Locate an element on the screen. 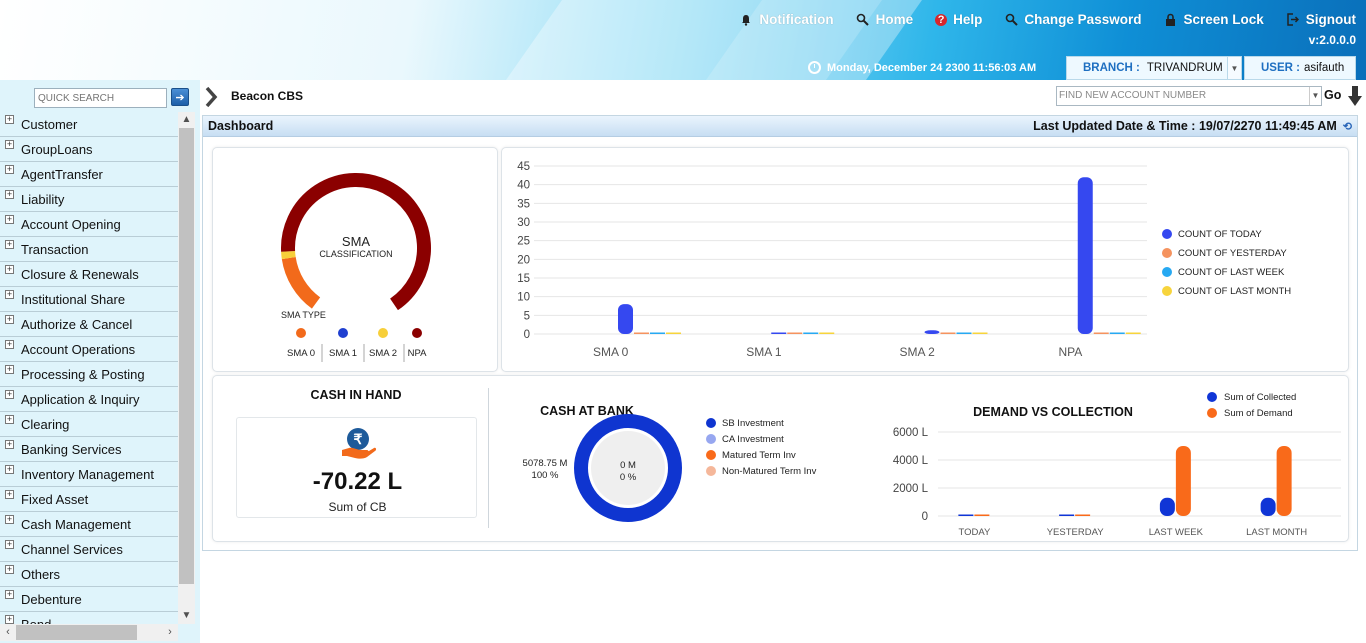 This screenshot has width=1366, height=643. home-link: Home is located at coordinates (884, 19).